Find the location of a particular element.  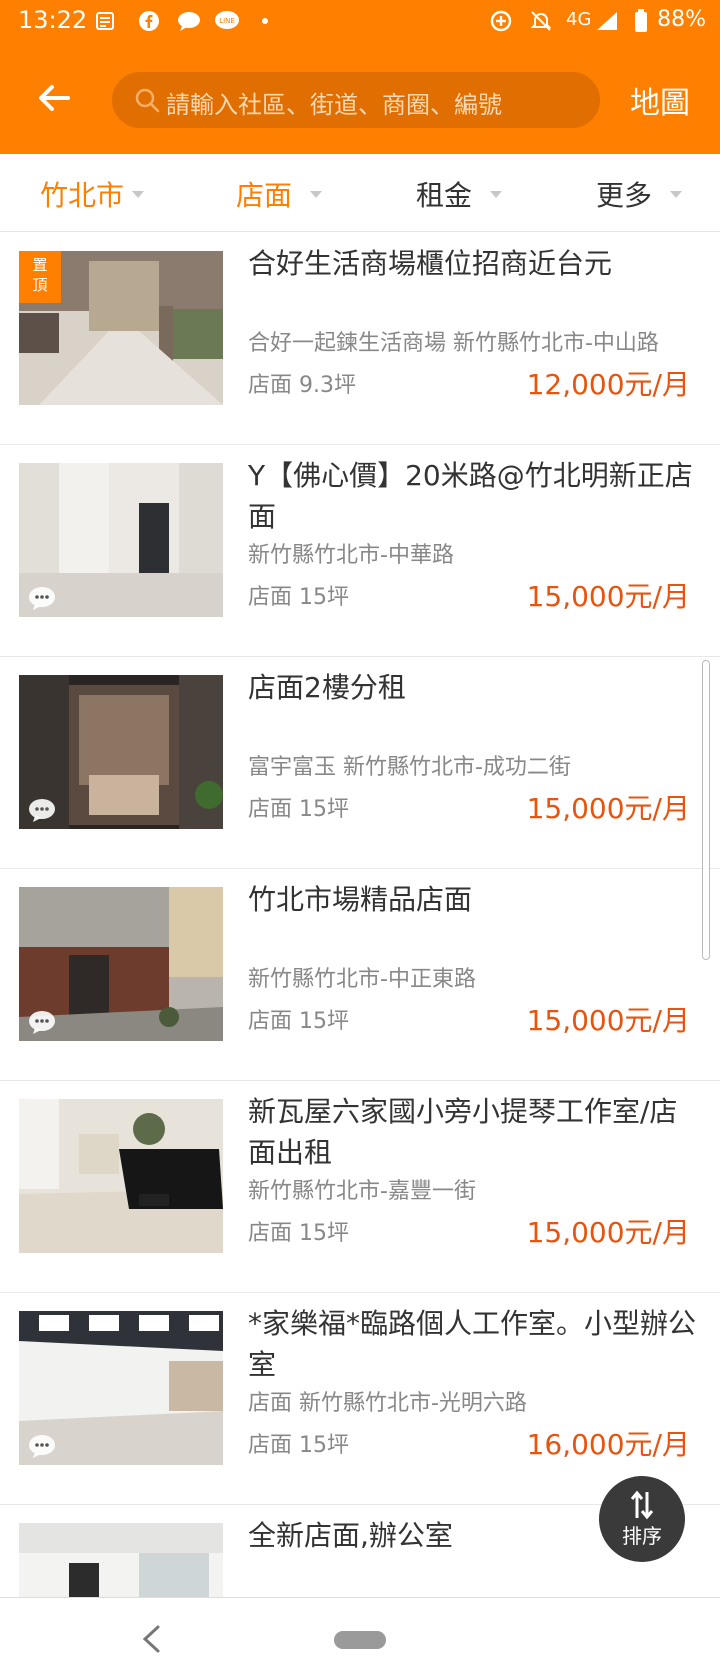

search-icon is located at coordinates (147, 100).